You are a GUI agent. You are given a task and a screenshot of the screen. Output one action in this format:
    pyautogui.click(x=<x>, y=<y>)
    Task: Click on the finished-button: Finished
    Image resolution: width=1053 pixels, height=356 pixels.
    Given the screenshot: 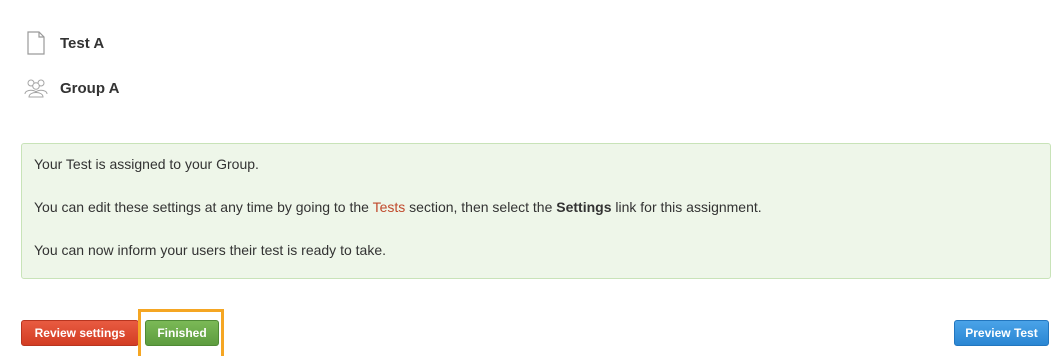 What is the action you would take?
    pyautogui.click(x=182, y=333)
    